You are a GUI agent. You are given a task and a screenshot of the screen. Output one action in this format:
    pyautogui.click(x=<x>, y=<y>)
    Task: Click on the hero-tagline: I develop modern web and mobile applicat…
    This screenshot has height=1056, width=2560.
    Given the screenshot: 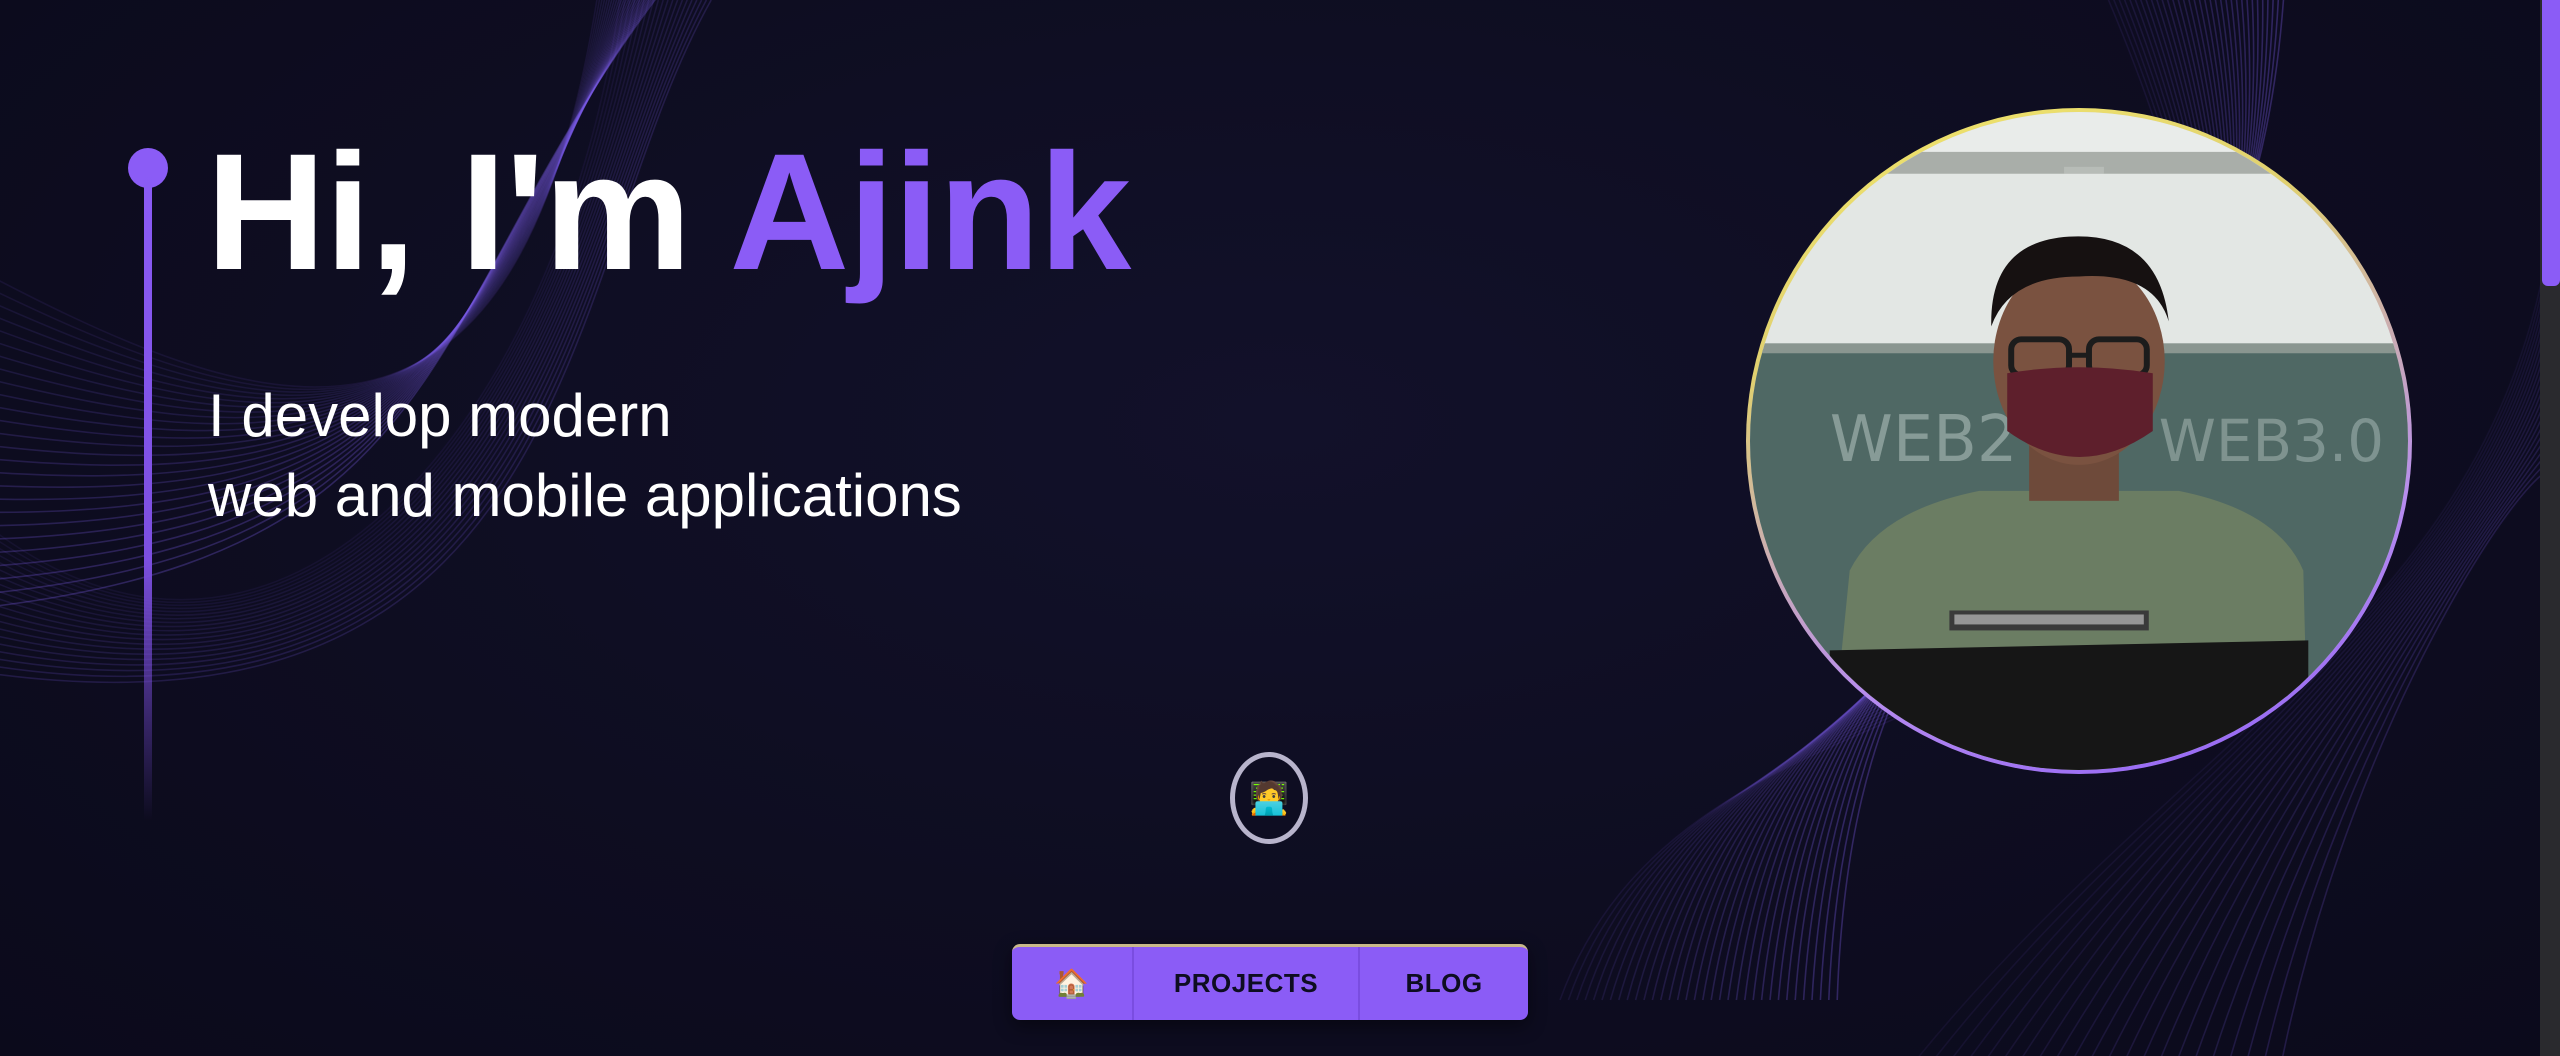 What is the action you would take?
    pyautogui.click(x=585, y=456)
    